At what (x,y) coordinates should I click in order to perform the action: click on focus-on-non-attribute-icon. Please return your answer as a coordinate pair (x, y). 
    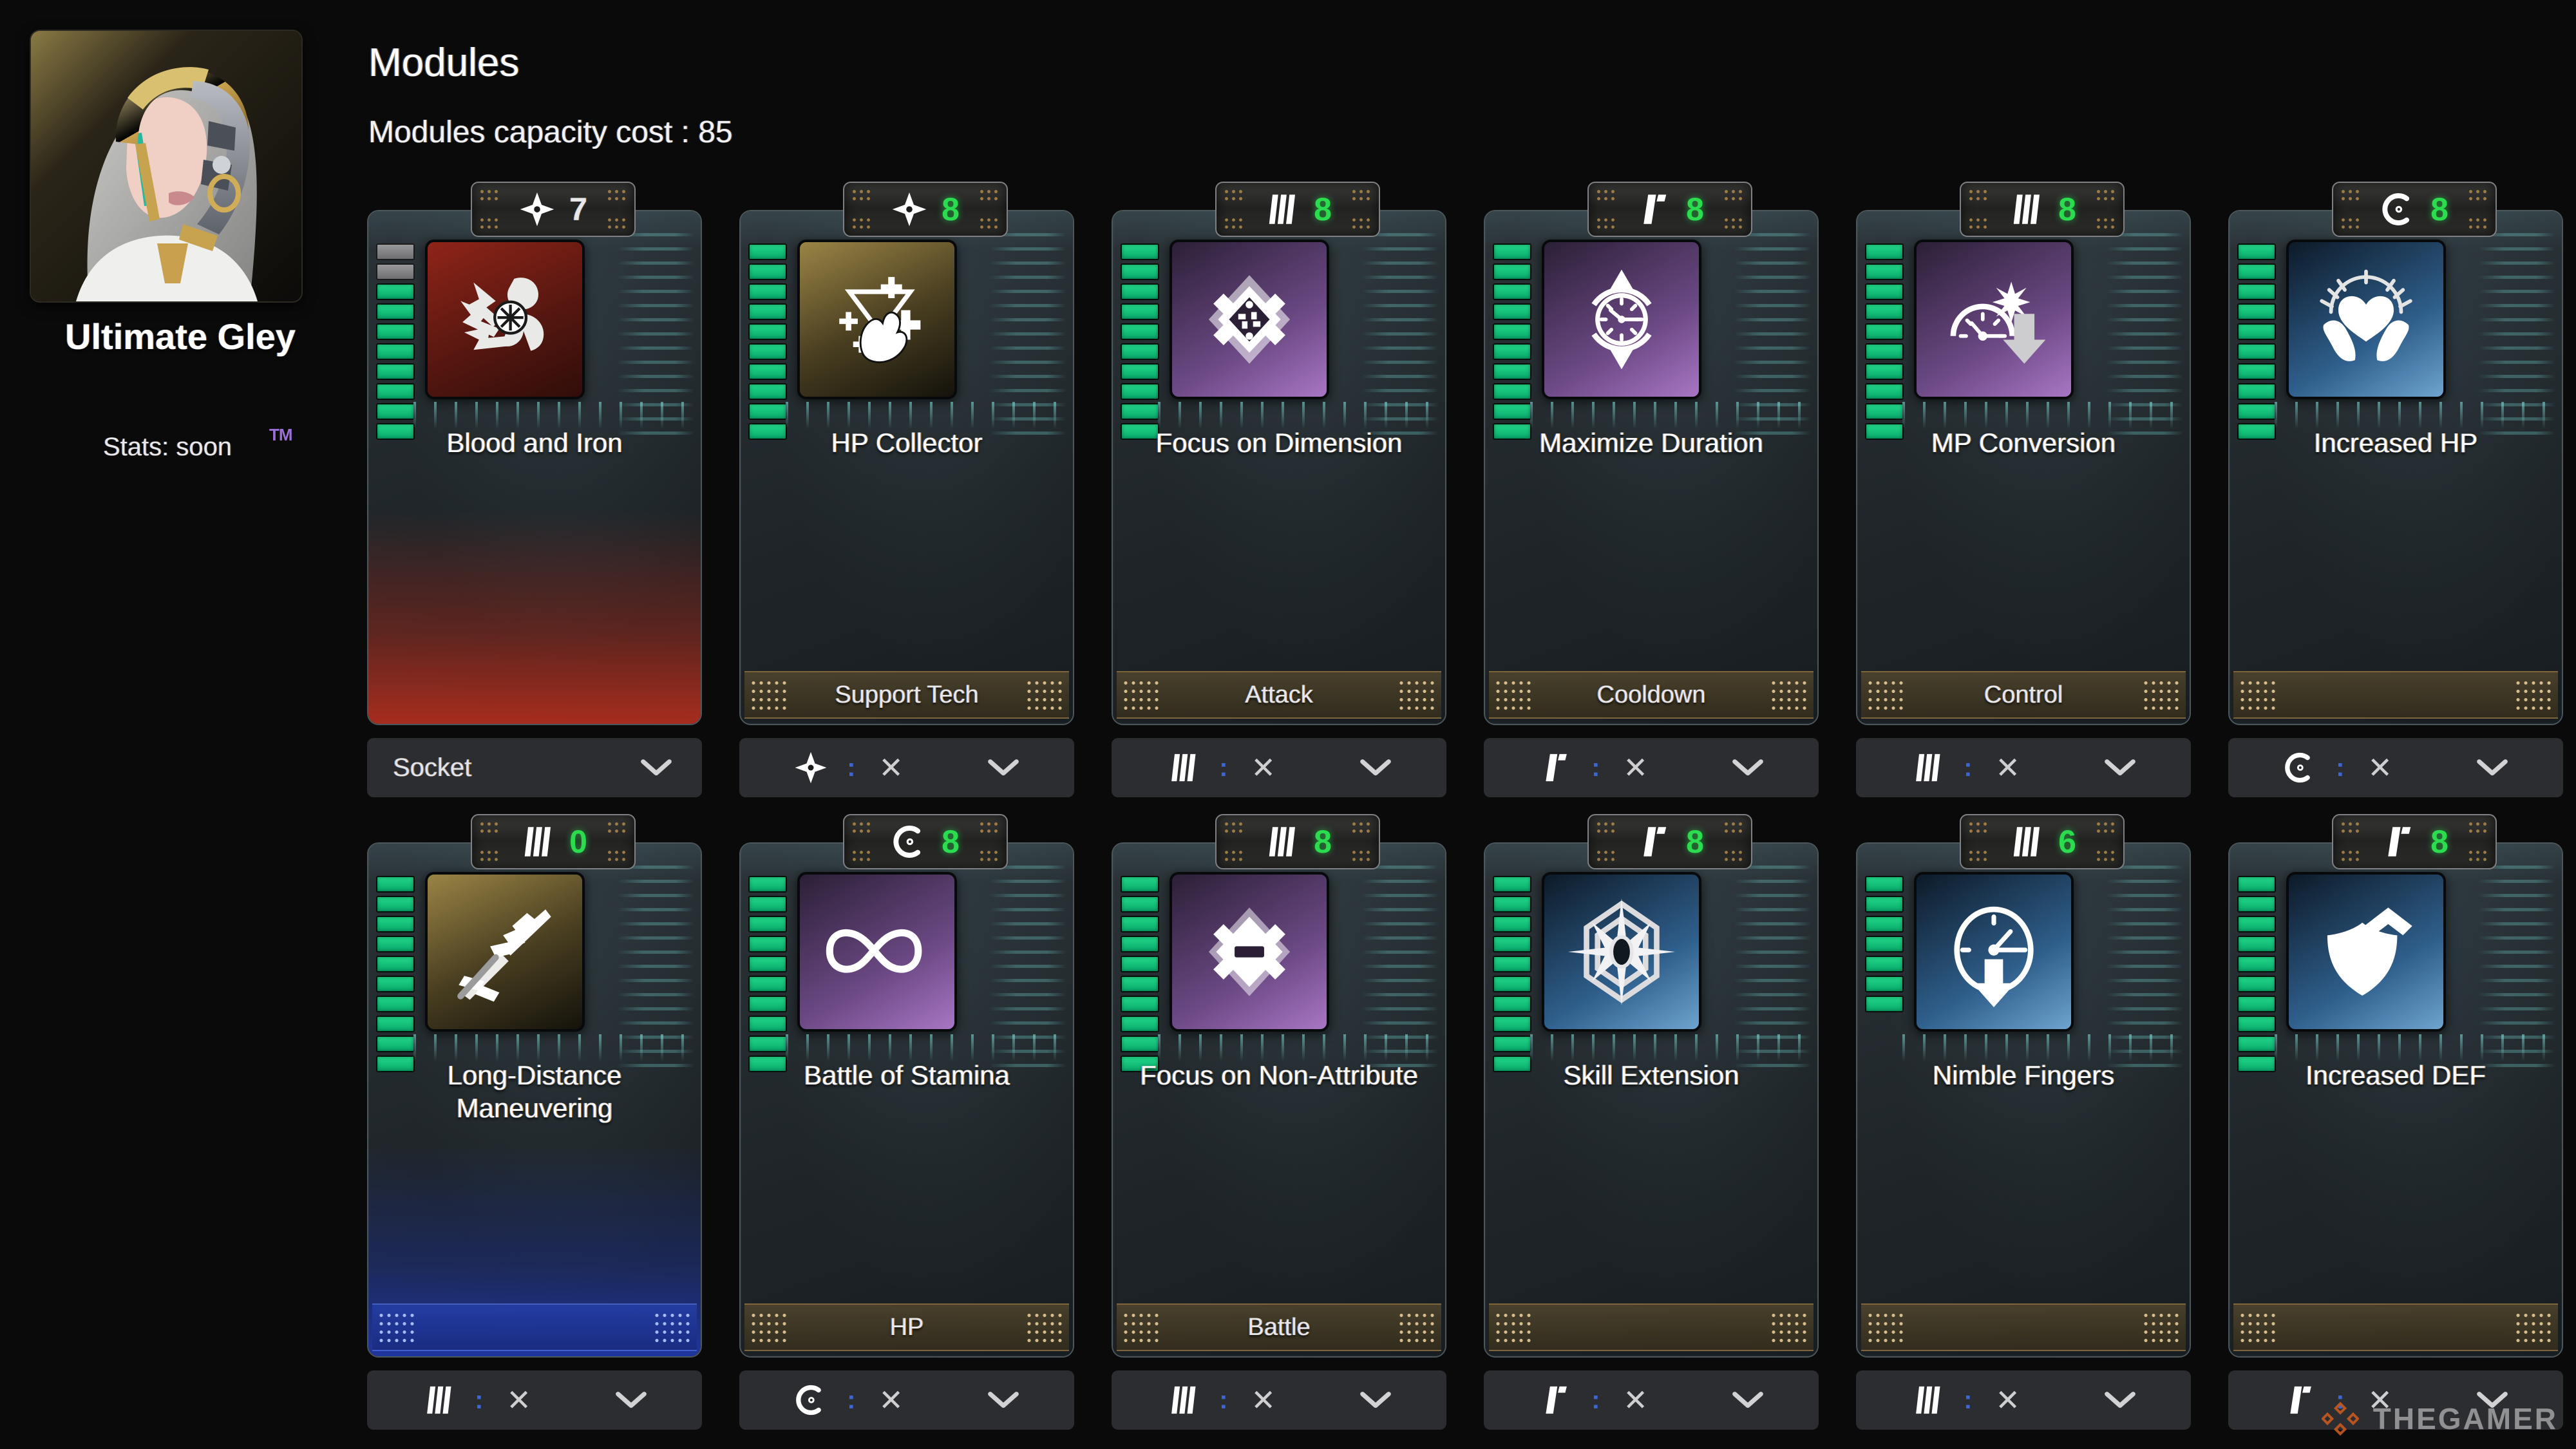
    Looking at the image, I should click on (1250, 951).